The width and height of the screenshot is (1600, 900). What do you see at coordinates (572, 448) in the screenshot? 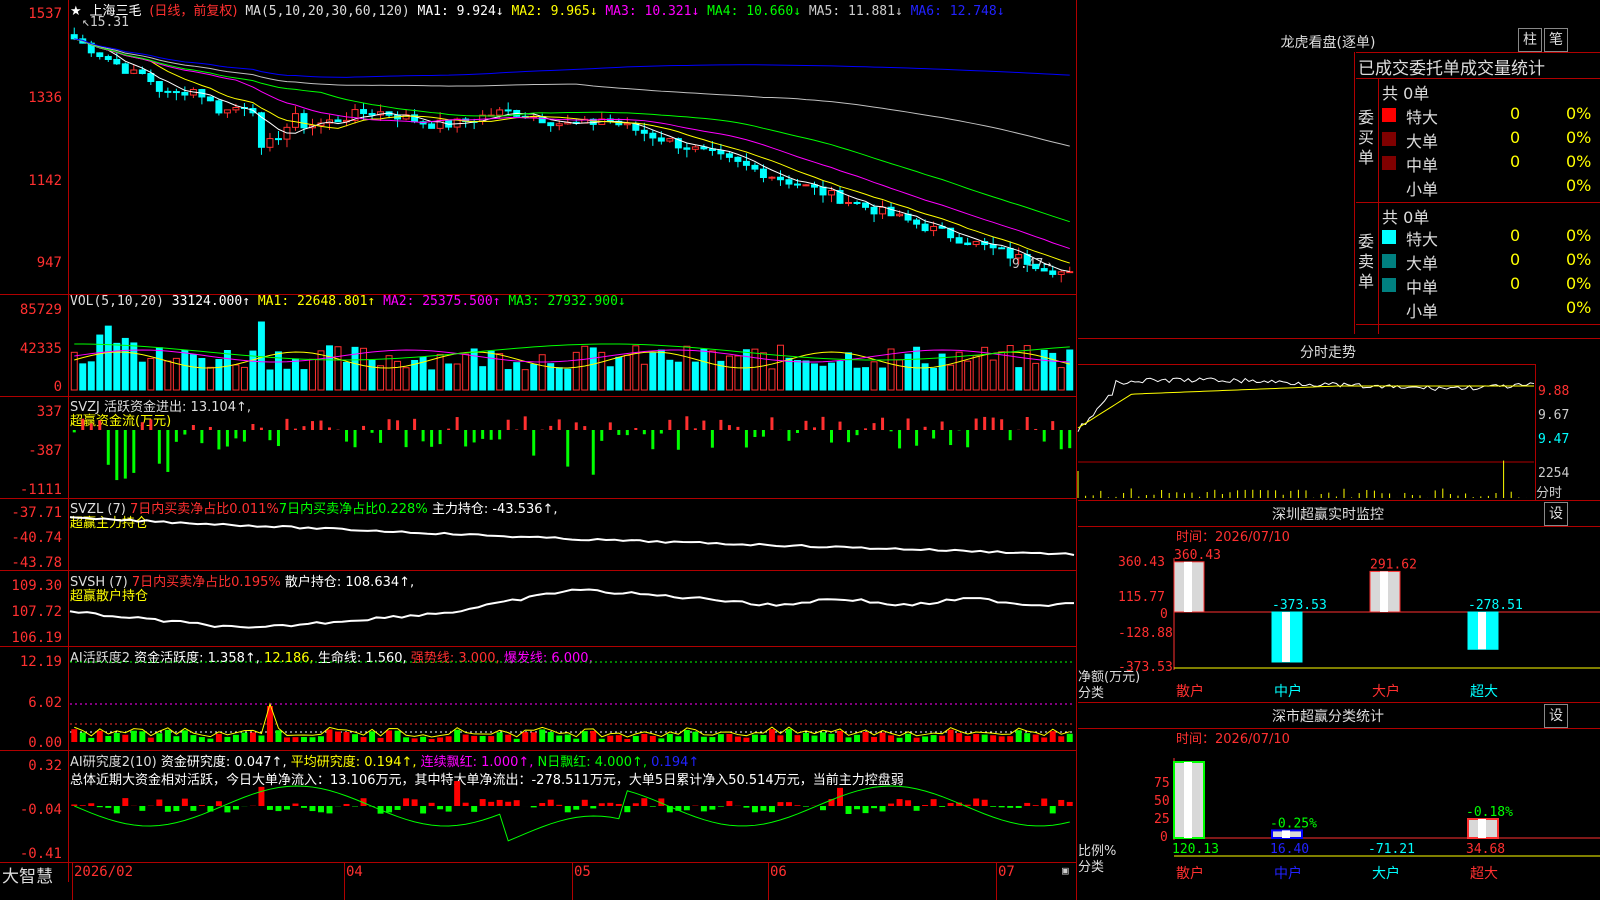
I see `svzj-chart` at bounding box center [572, 448].